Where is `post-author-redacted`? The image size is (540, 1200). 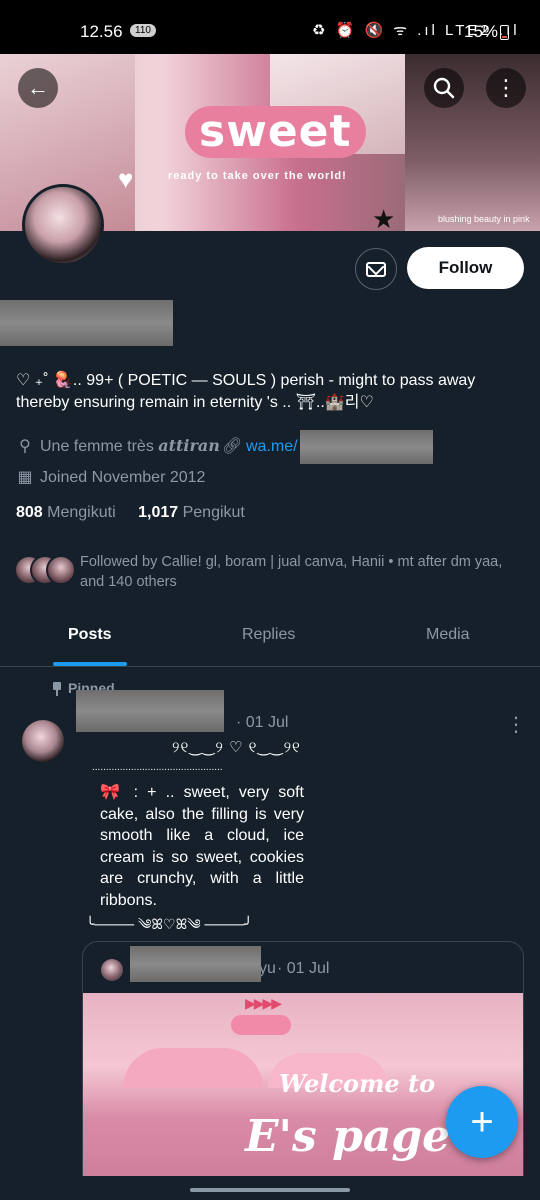 post-author-redacted is located at coordinates (150, 711).